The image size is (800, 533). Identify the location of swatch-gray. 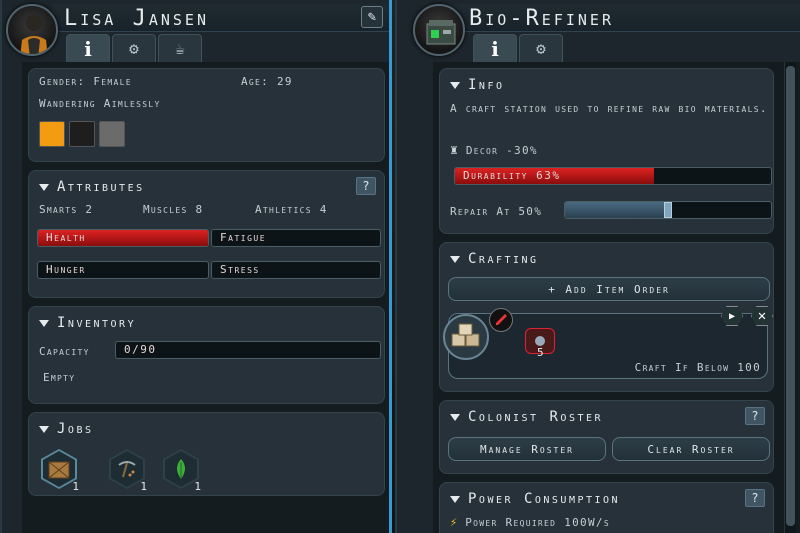
(112, 134).